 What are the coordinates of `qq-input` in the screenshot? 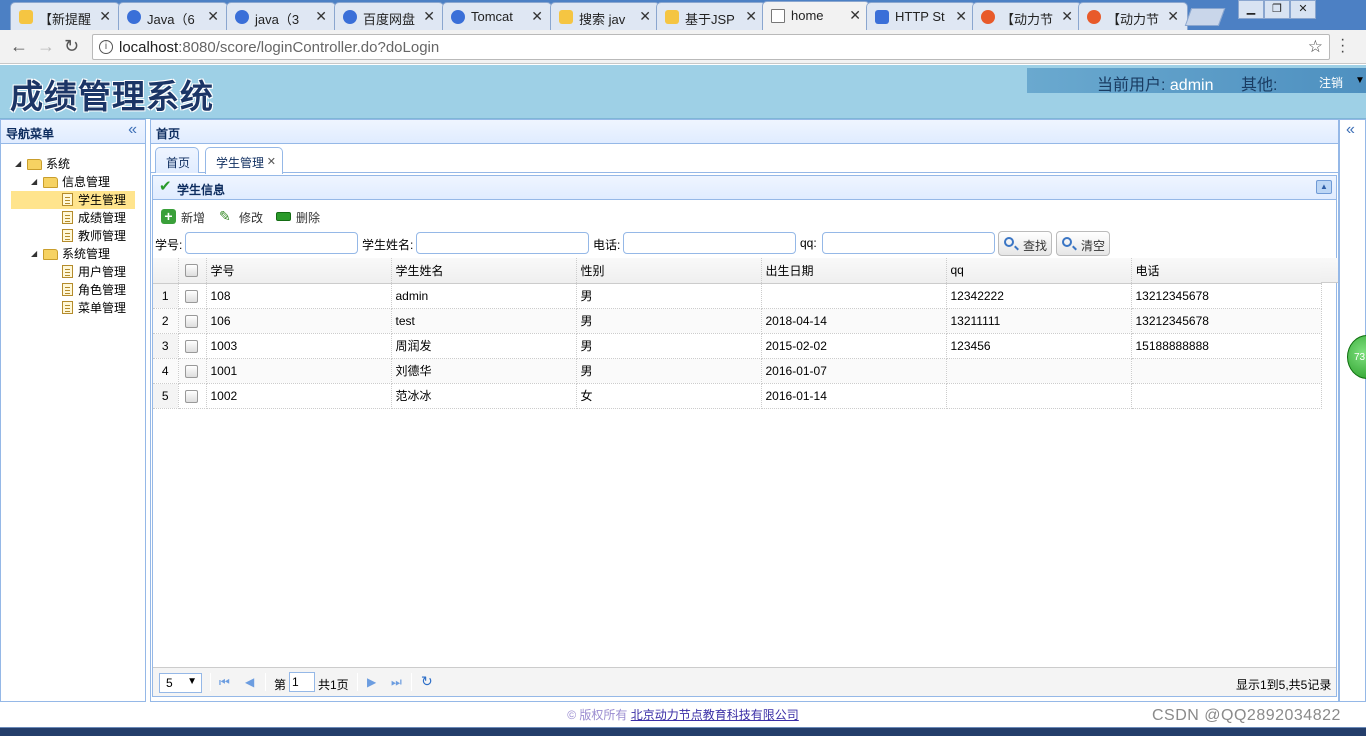 It's located at (908, 243).